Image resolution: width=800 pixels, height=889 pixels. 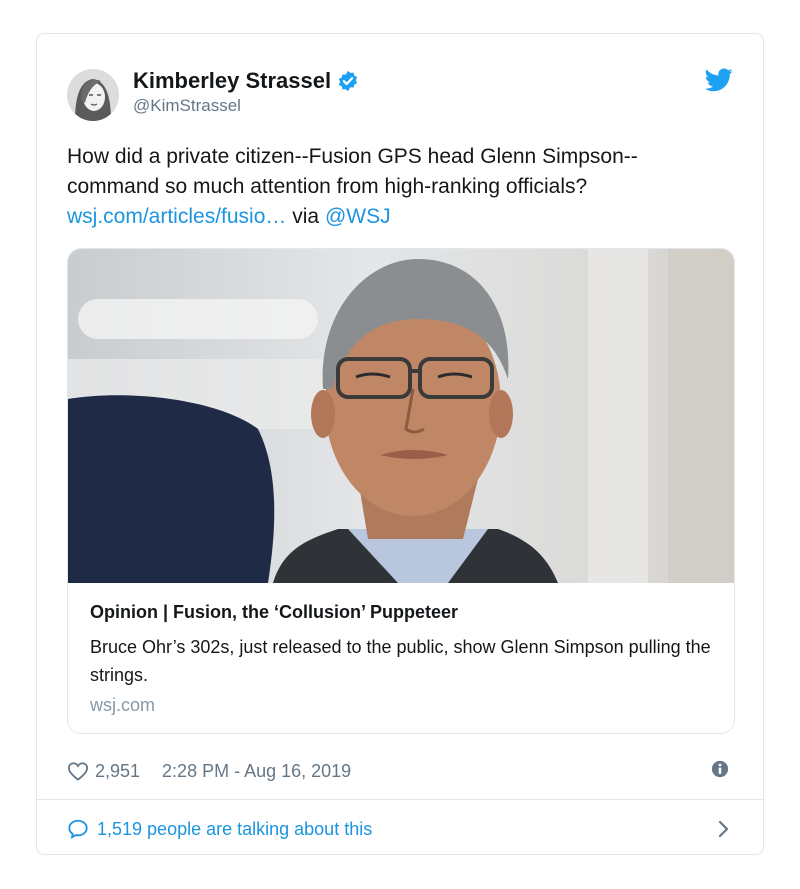 What do you see at coordinates (401, 829) in the screenshot?
I see `conversation-row: 1,519 people are talking about this` at bounding box center [401, 829].